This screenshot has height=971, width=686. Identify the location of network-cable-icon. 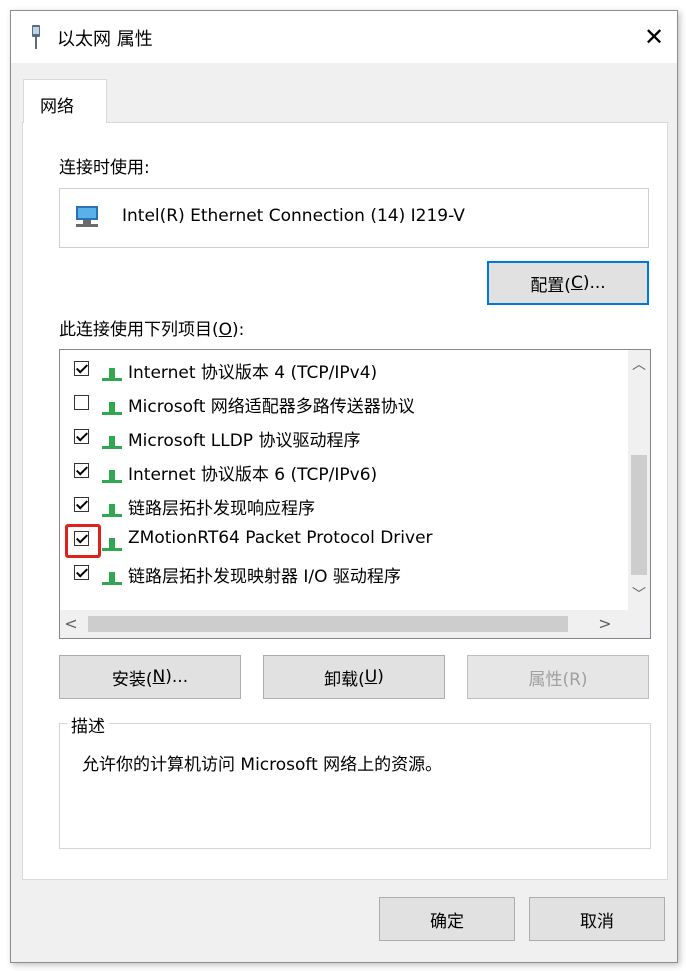
(36, 37).